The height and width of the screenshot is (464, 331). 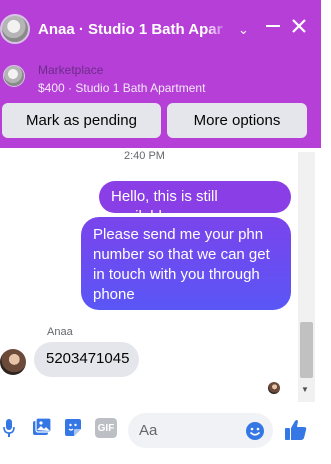 What do you see at coordinates (9, 428) in the screenshot?
I see `microphone-icon` at bounding box center [9, 428].